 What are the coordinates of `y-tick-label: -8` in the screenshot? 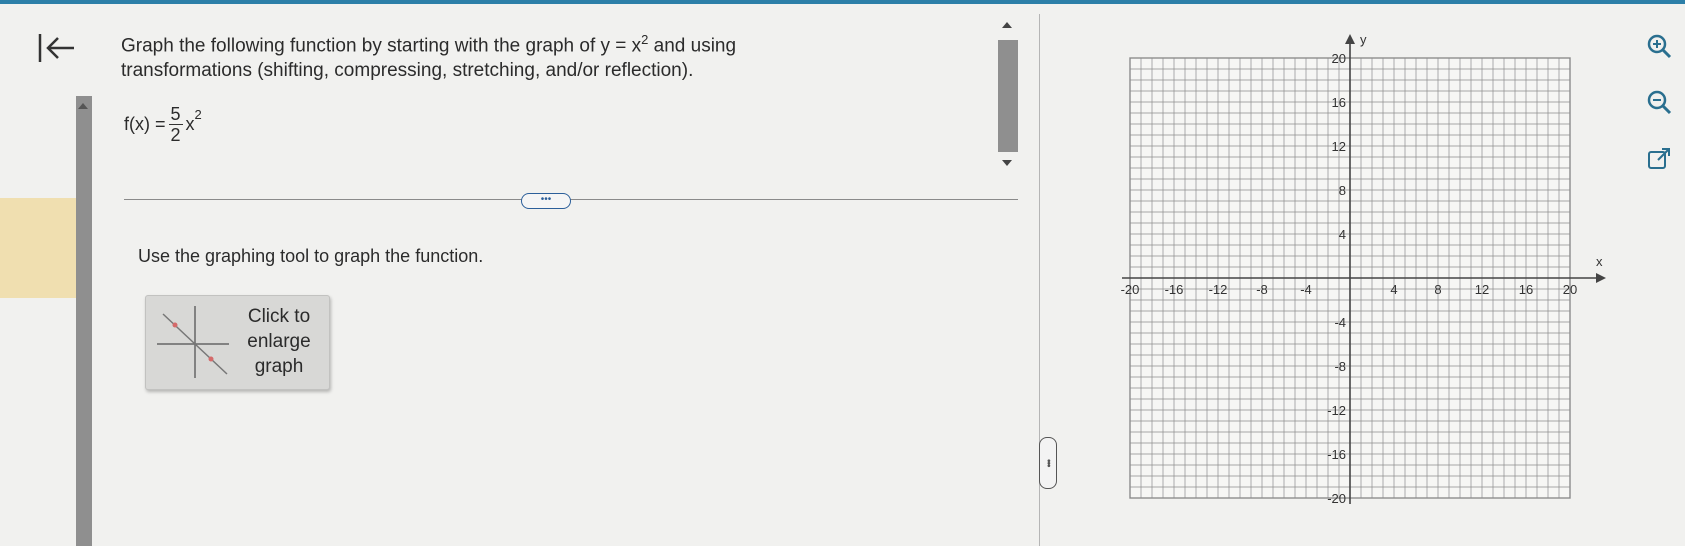 It's located at (1340, 366).